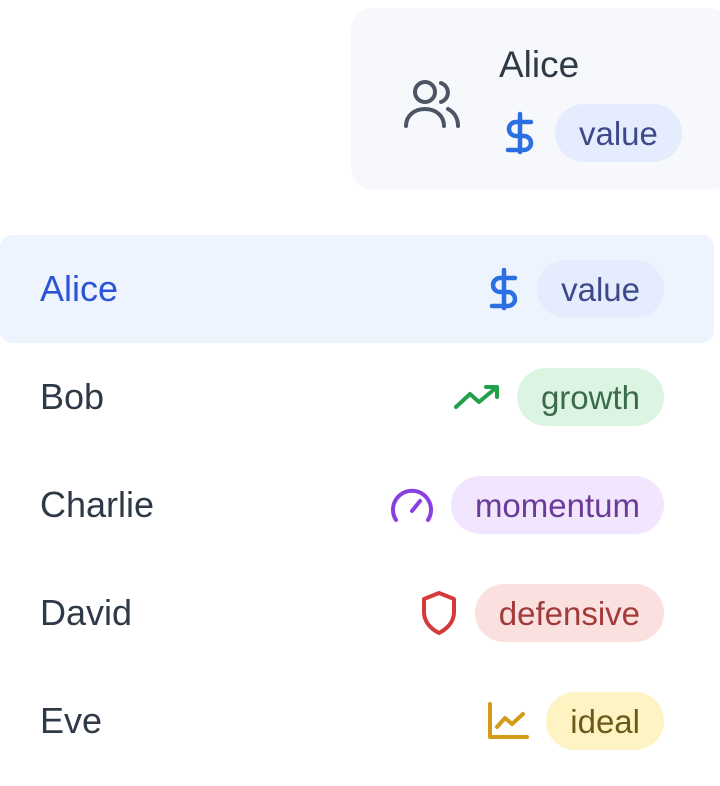  What do you see at coordinates (79, 288) in the screenshot?
I see `option-label: Alice` at bounding box center [79, 288].